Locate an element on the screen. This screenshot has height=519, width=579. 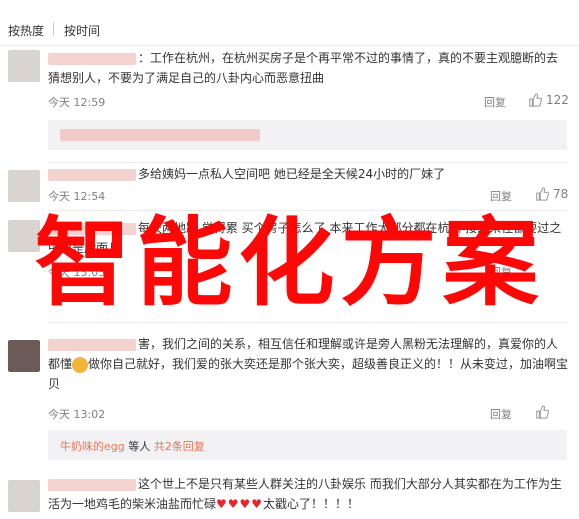
like-count: 122 is located at coordinates (557, 100).